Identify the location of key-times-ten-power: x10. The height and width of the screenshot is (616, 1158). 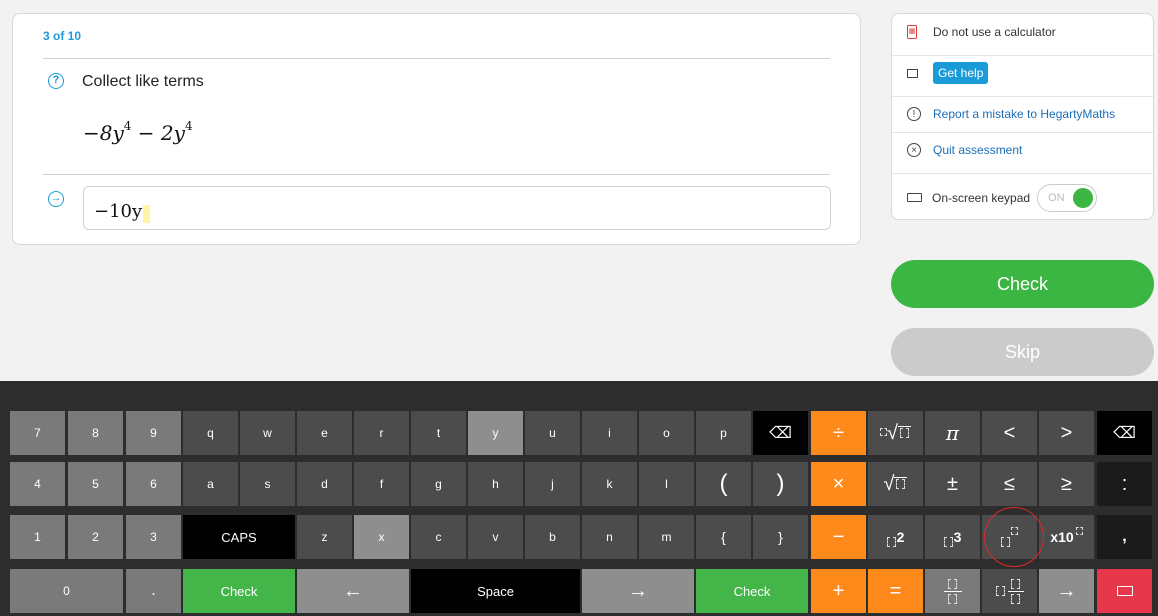
(1066, 537).